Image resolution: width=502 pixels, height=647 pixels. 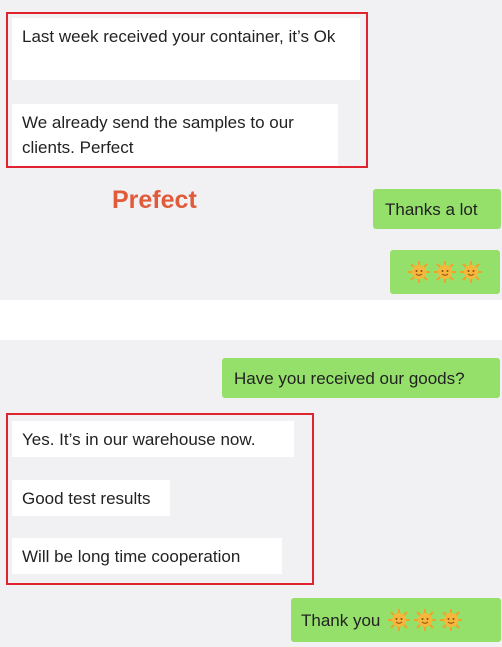 I want to click on caption-label: Prefect, so click(x=154, y=200).